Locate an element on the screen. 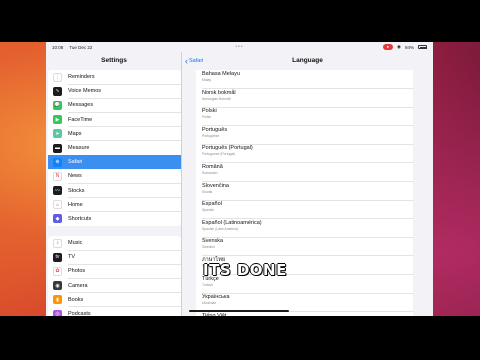 This screenshot has width=480, height=360. sidebar-item-tv: tv TV is located at coordinates (114, 257).